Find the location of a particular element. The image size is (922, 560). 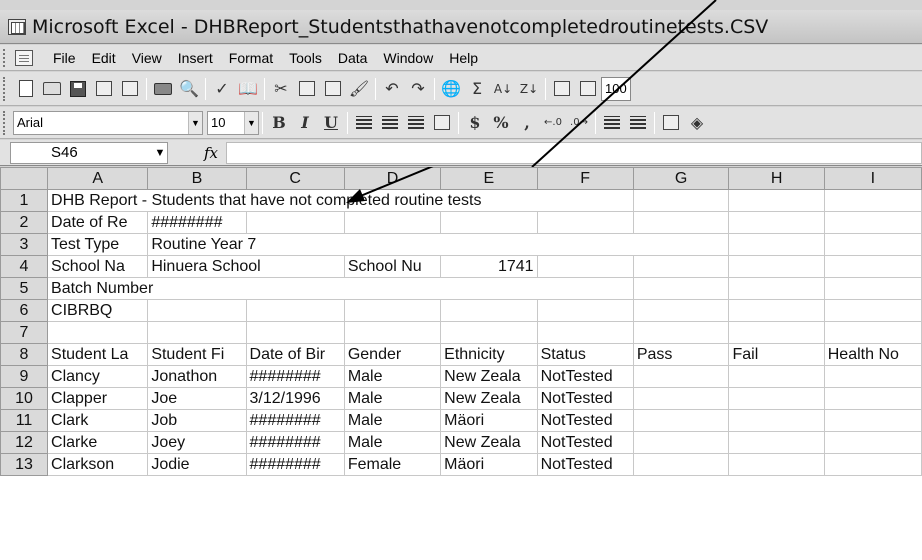

cell-b12: Joey is located at coordinates (197, 442).